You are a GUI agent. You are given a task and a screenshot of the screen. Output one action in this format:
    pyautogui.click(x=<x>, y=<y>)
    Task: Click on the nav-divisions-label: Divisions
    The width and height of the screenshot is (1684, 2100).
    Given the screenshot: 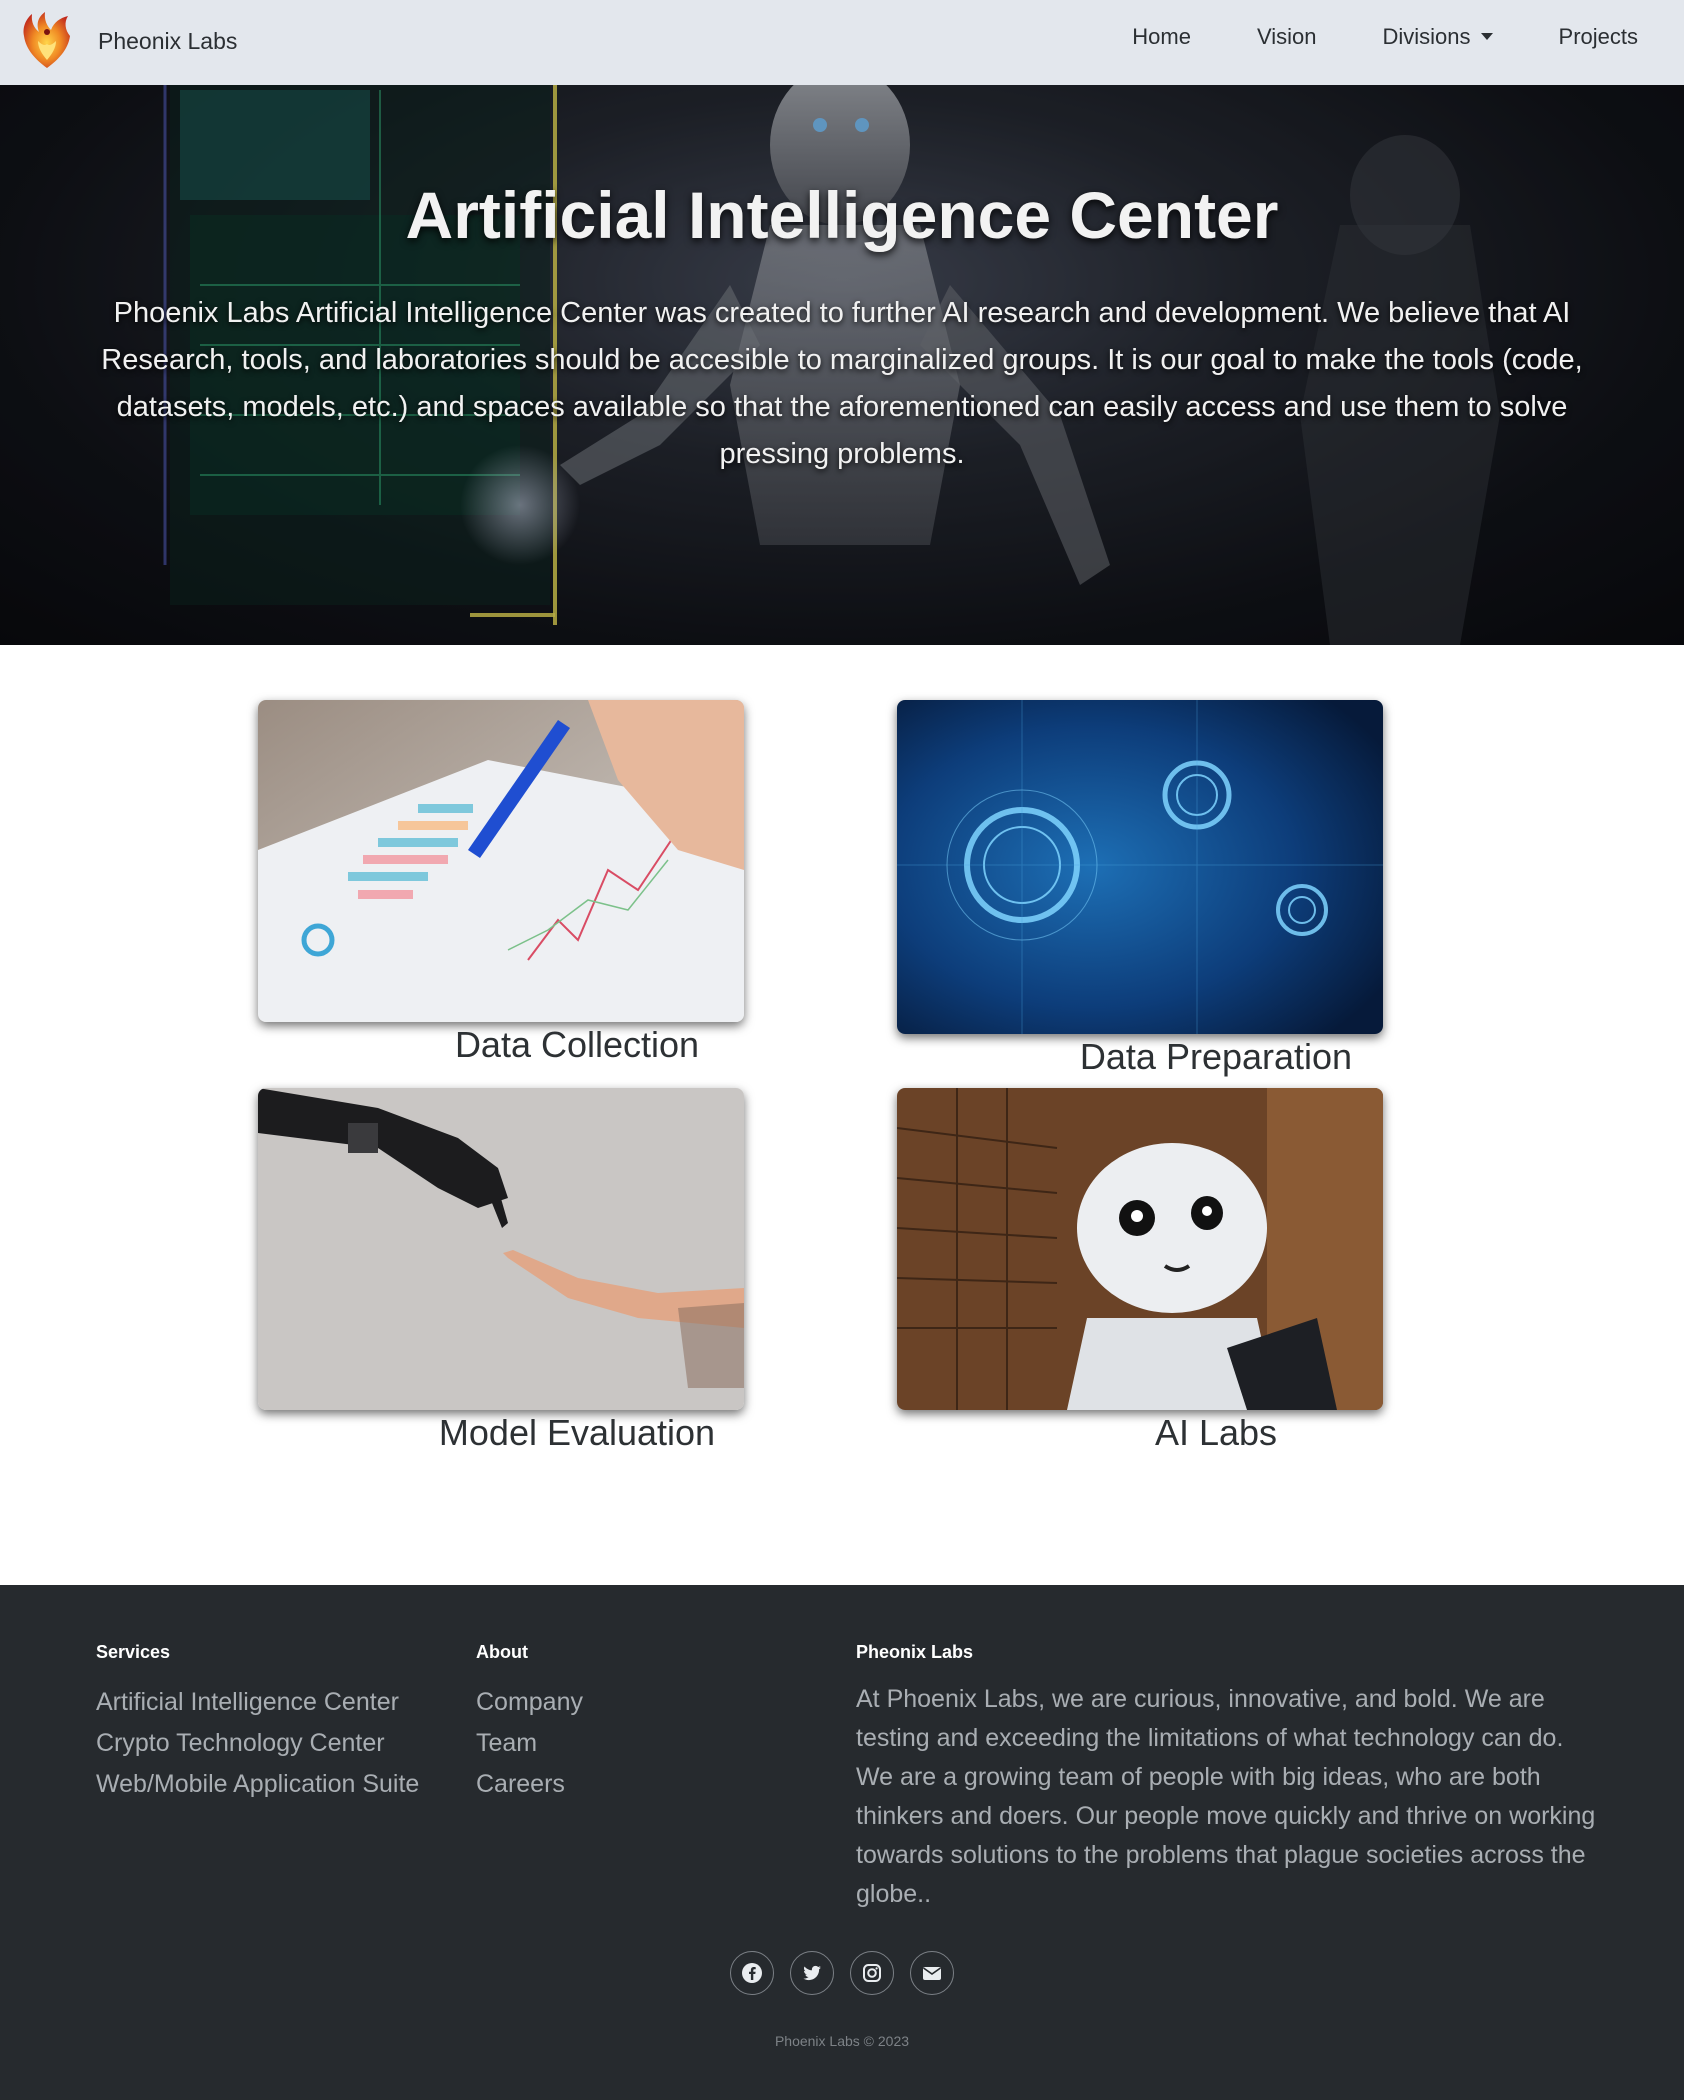 What is the action you would take?
    pyautogui.click(x=1426, y=36)
    